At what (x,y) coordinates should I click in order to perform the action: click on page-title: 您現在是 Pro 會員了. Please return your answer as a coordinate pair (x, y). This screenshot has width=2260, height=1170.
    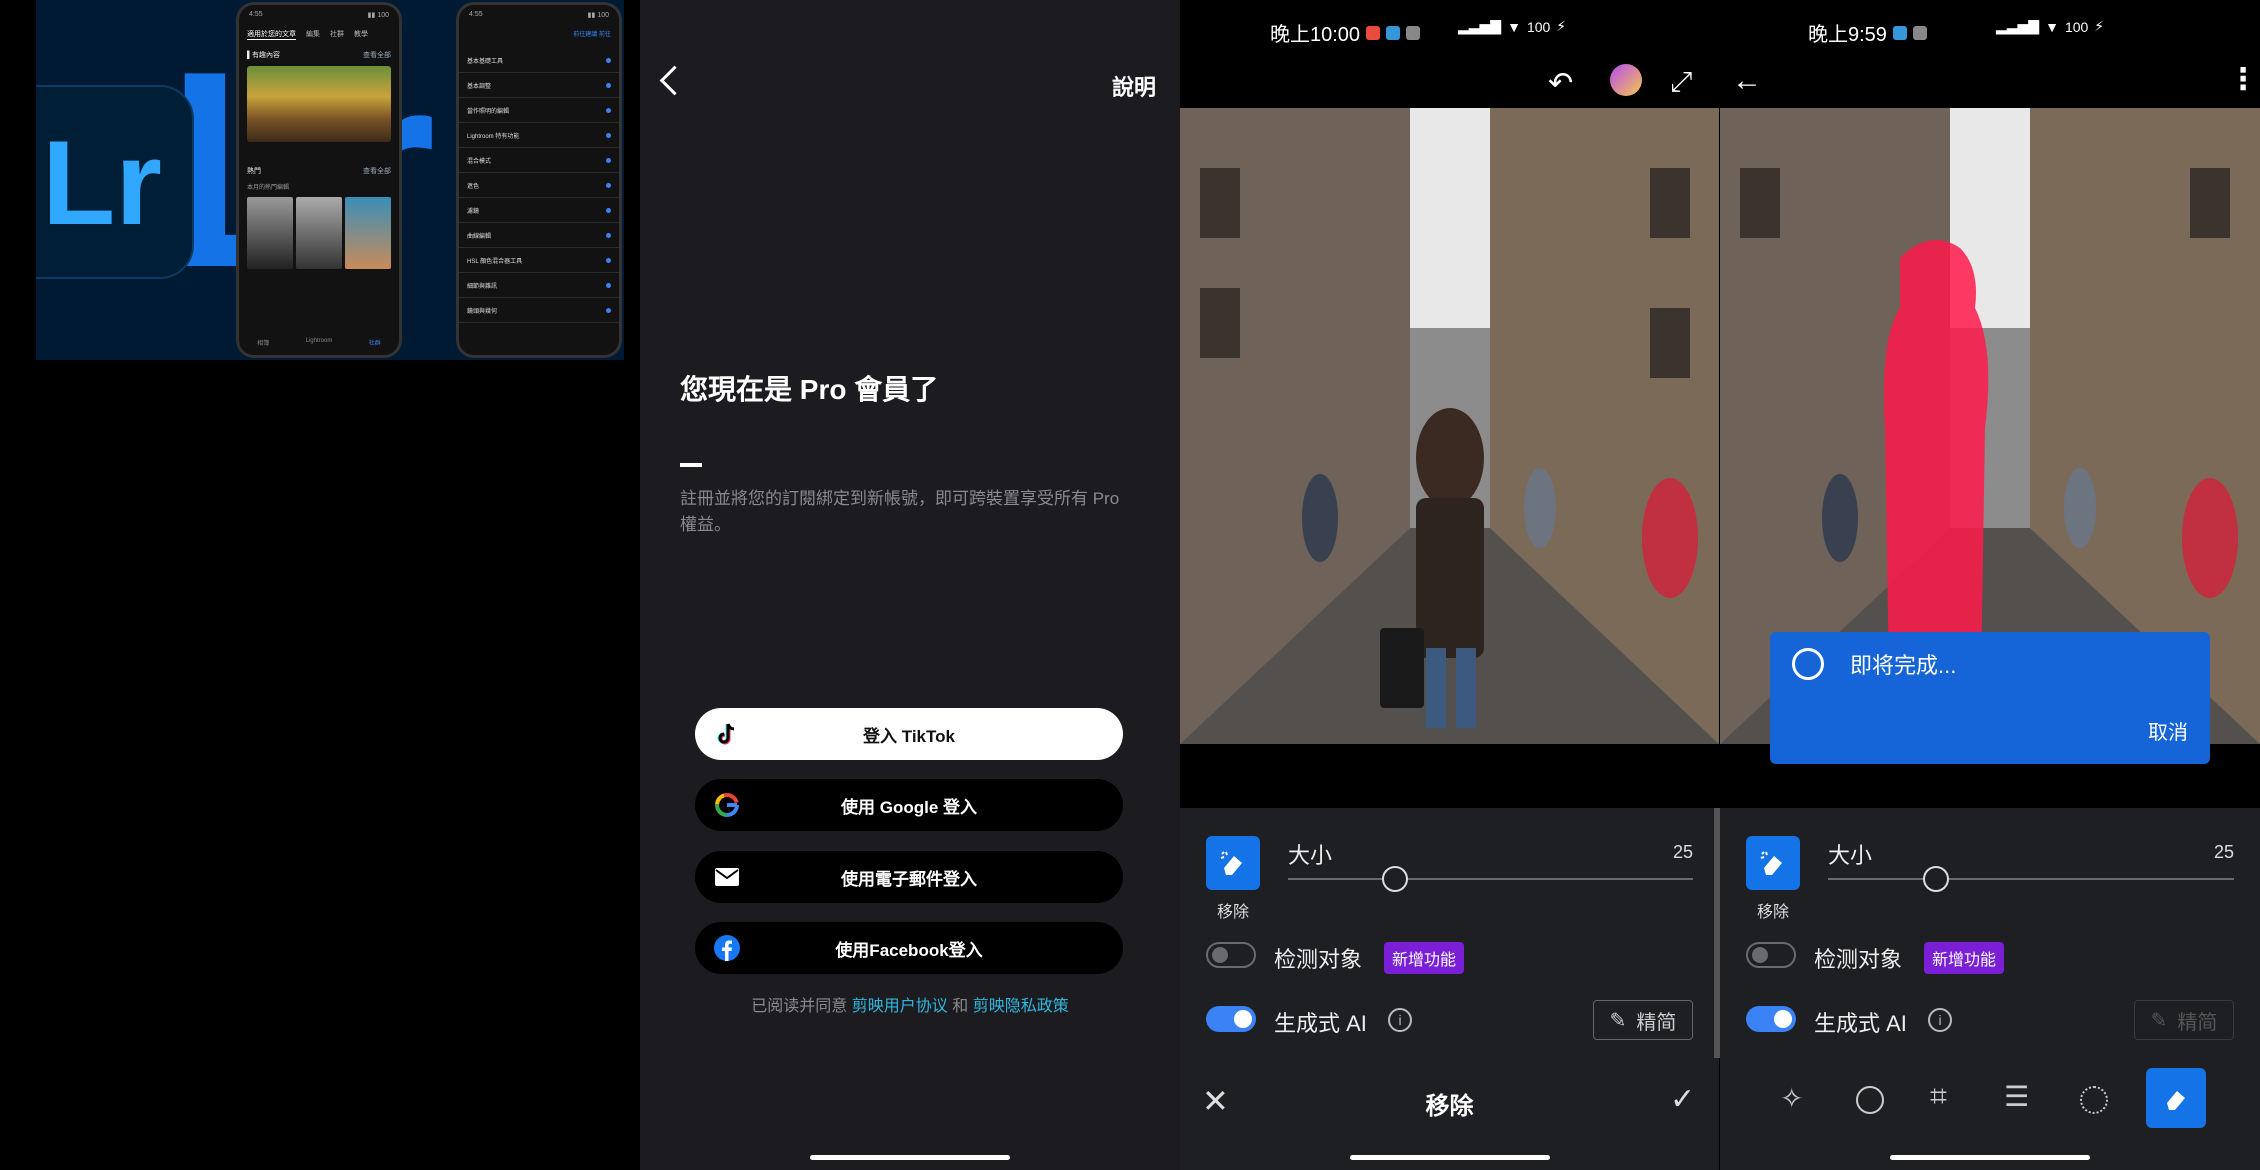
    Looking at the image, I should click on (809, 389).